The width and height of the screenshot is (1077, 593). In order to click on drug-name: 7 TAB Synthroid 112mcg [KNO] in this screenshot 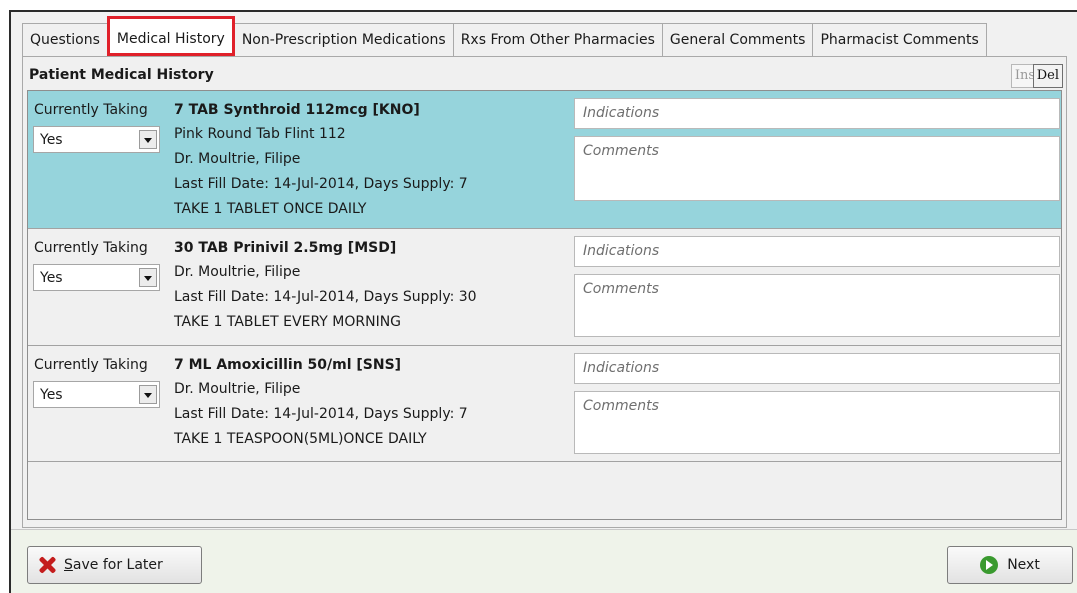, I will do `click(297, 110)`.